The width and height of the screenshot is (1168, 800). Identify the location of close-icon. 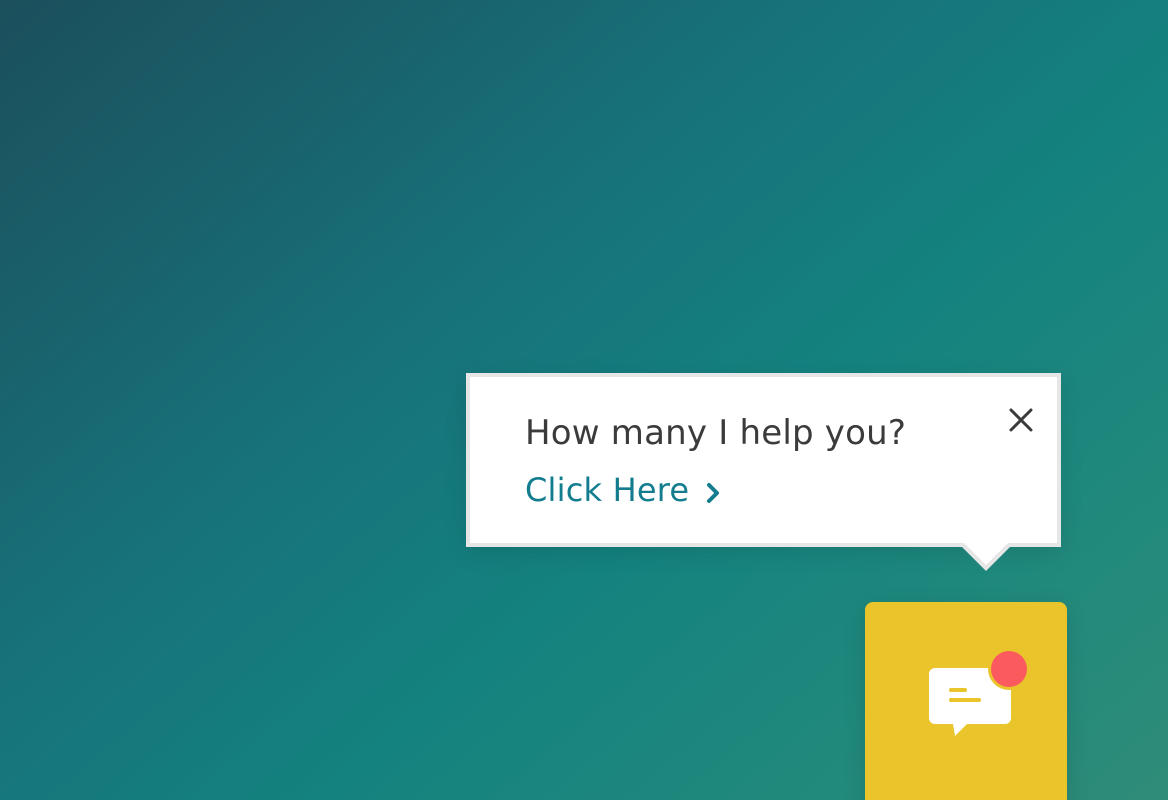
(1021, 420).